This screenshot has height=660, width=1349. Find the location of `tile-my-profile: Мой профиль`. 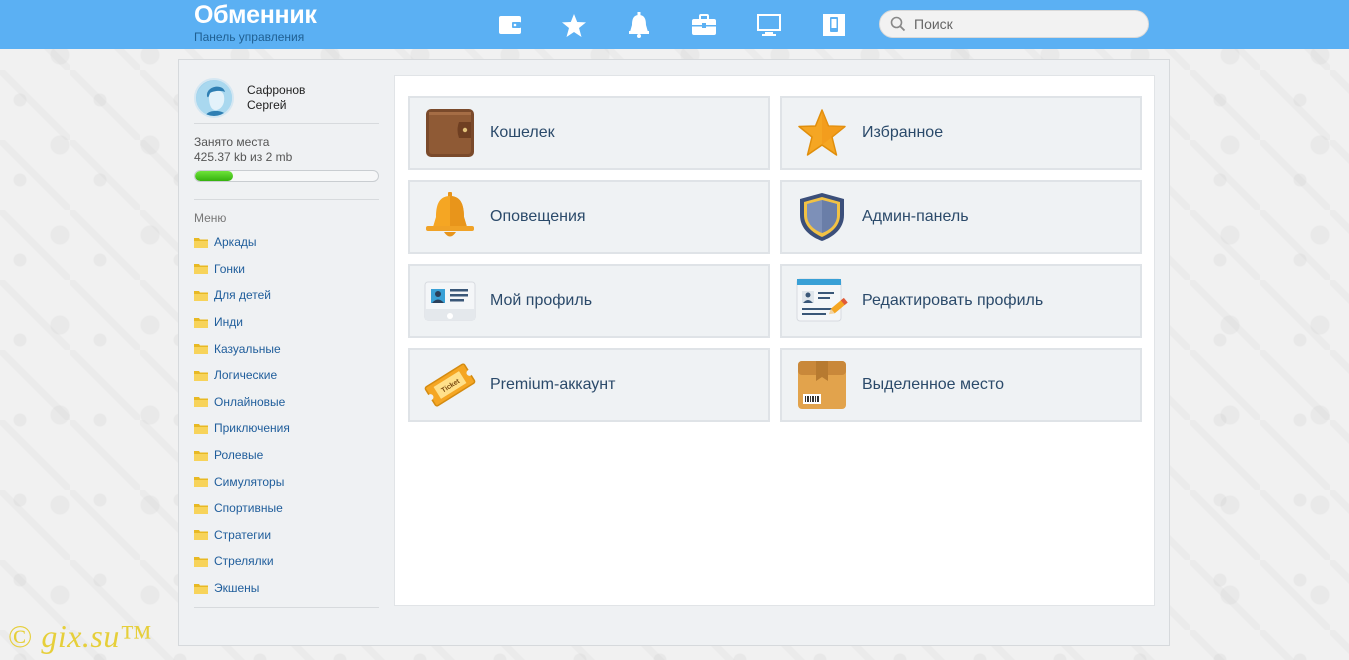

tile-my-profile: Мой профиль is located at coordinates (589, 301).